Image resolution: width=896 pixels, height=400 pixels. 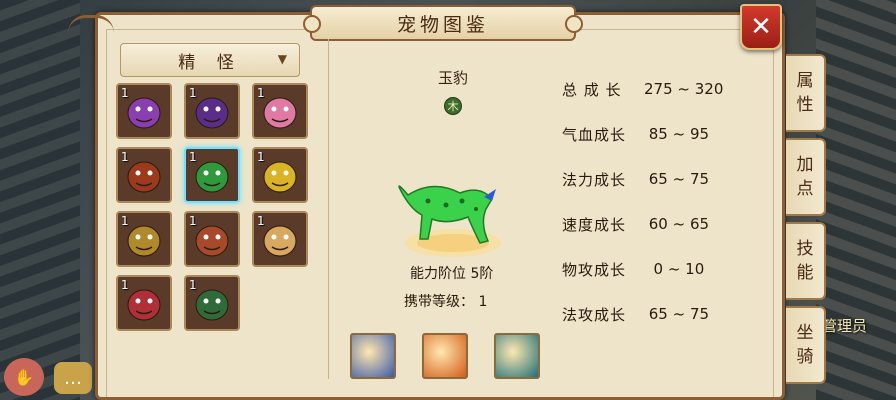 What do you see at coordinates (806, 261) in the screenshot?
I see `tab-2: 技能` at bounding box center [806, 261].